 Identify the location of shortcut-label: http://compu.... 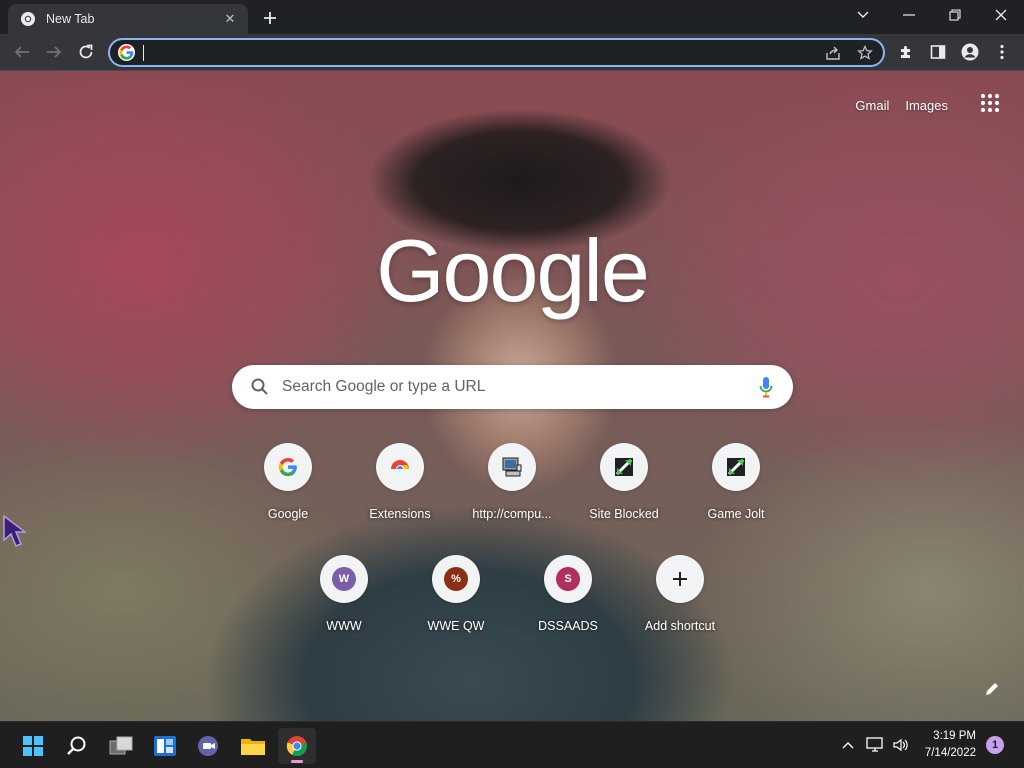
(512, 514).